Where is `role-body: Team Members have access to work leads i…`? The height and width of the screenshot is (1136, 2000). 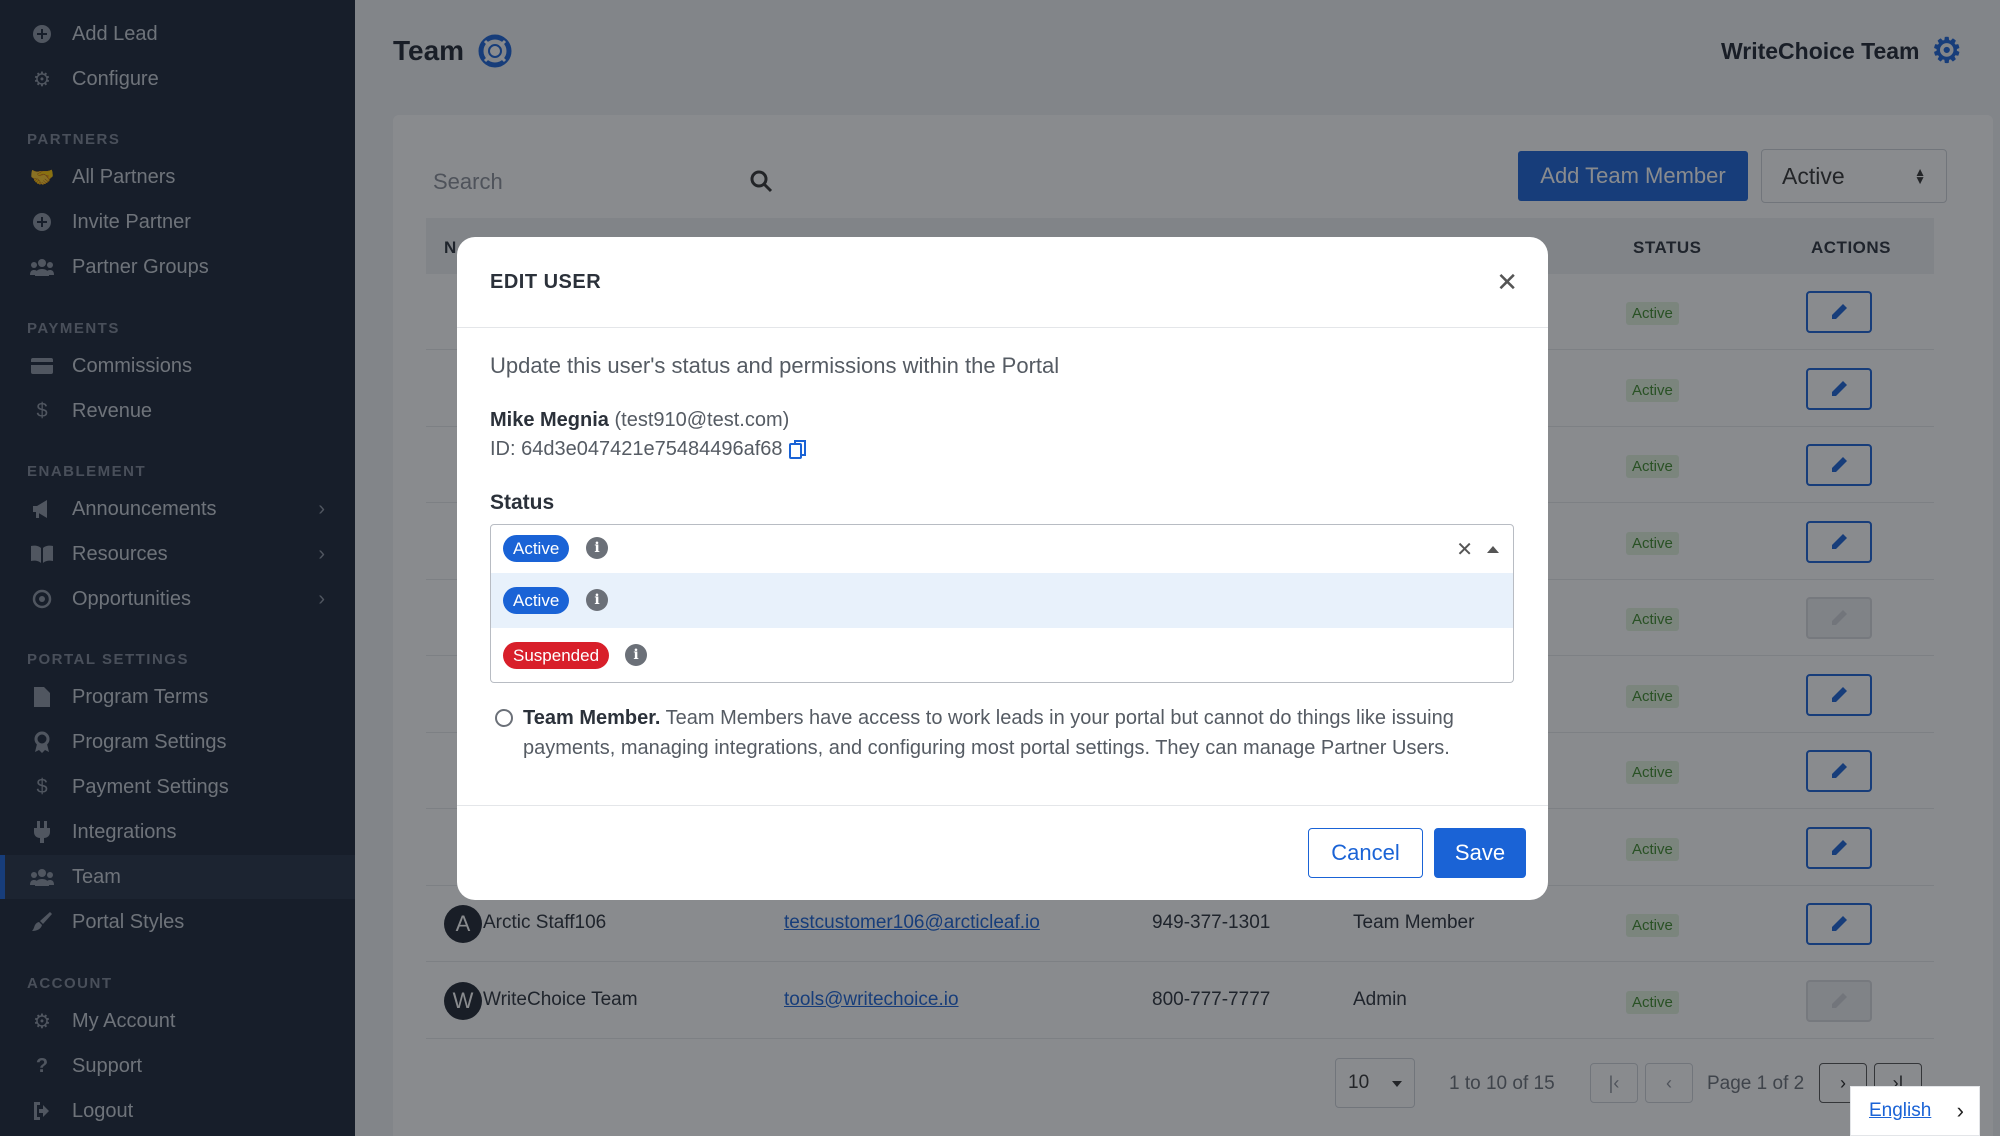
role-body: Team Members have access to work leads i… is located at coordinates (988, 733).